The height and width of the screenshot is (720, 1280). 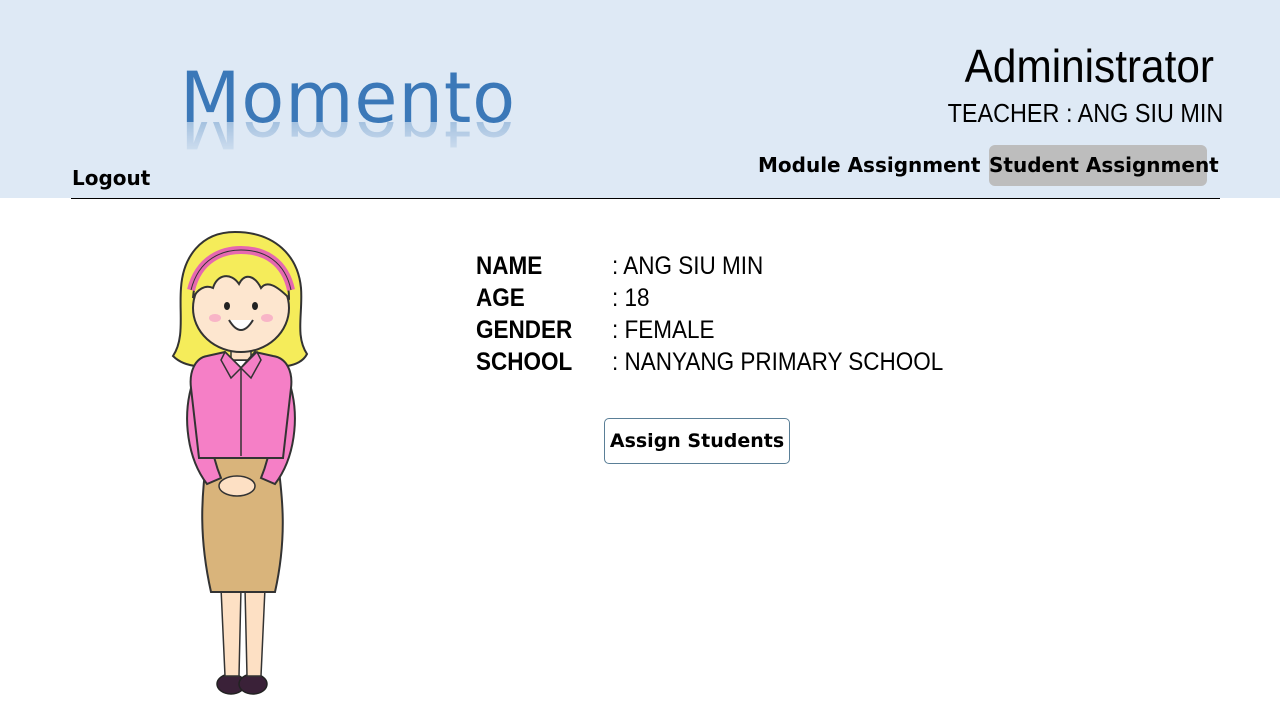 I want to click on name-label: NAME, so click(x=509, y=266).